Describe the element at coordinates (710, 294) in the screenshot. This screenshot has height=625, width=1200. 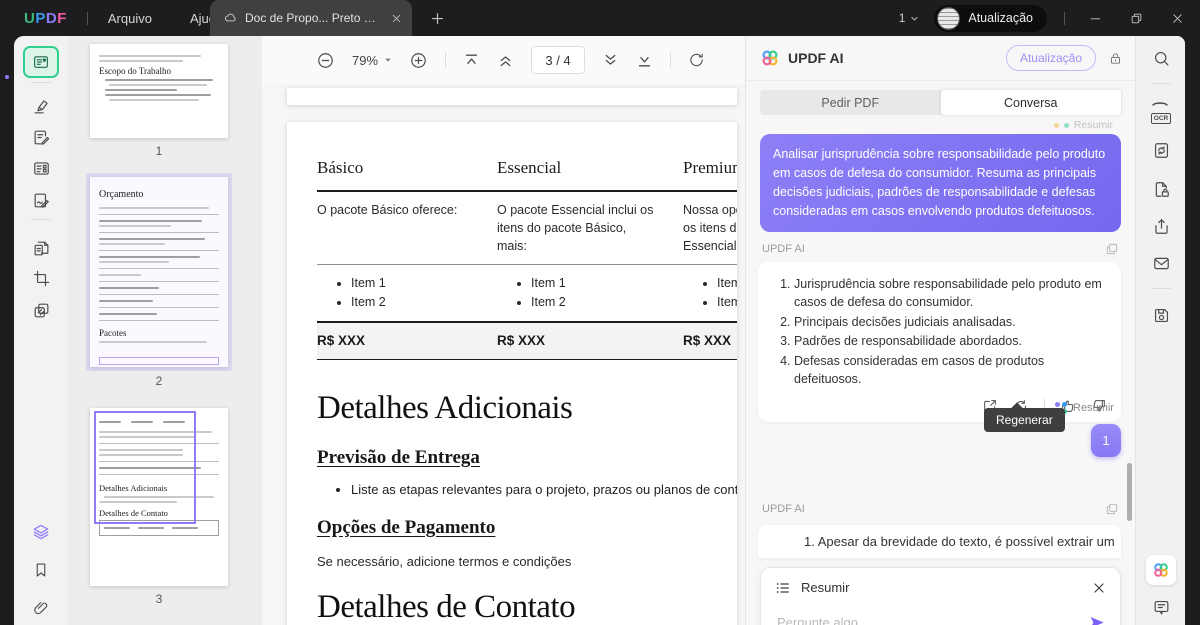
I see `table-cell: Item 1Item 2` at that location.